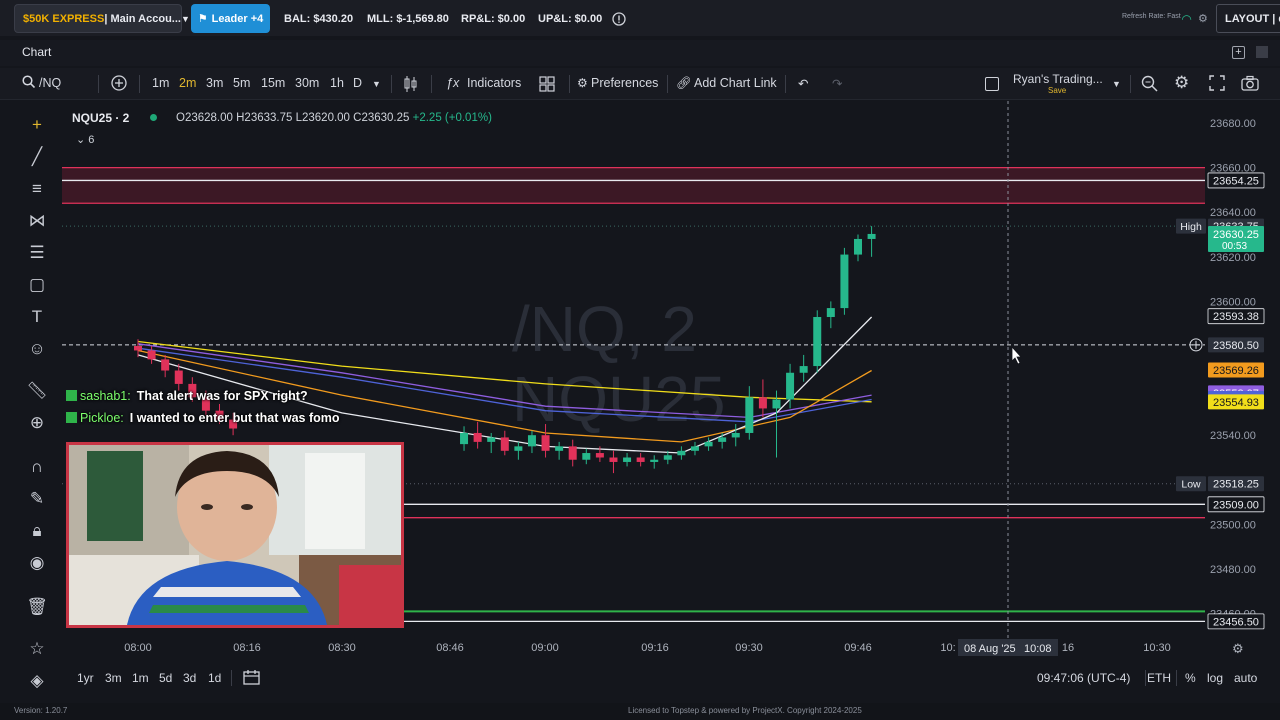 The width and height of the screenshot is (1280, 720). What do you see at coordinates (1217, 85) in the screenshot?
I see `fullscreen-icon` at bounding box center [1217, 85].